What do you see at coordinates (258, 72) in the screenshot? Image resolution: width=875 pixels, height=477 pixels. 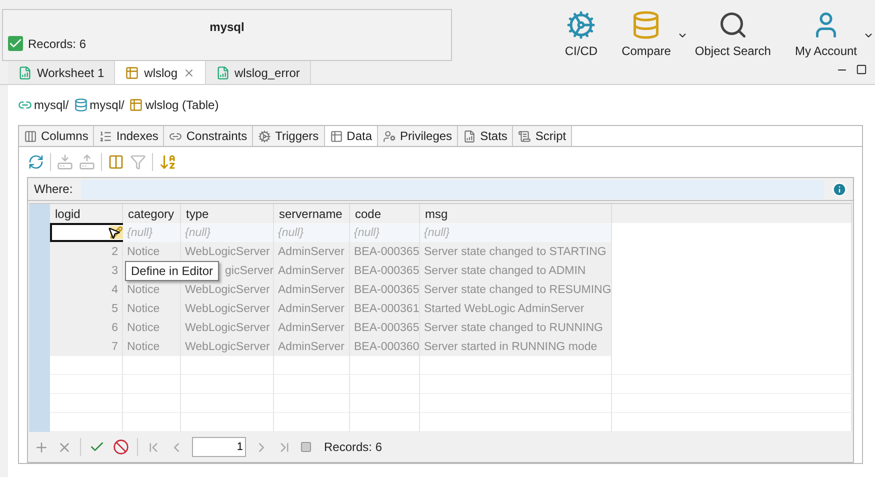 I see `editor-tab: wlslog_error` at bounding box center [258, 72].